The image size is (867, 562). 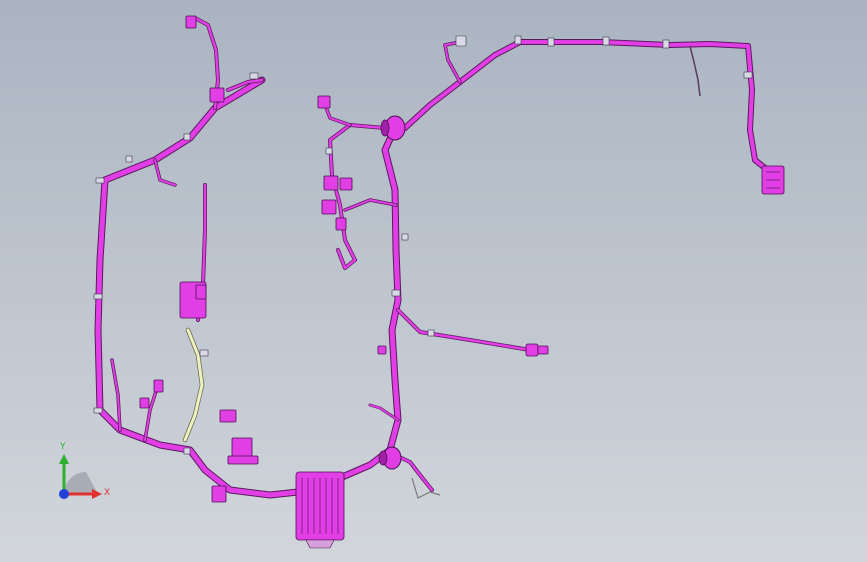 I want to click on connector-top-left, so click(x=191, y=22).